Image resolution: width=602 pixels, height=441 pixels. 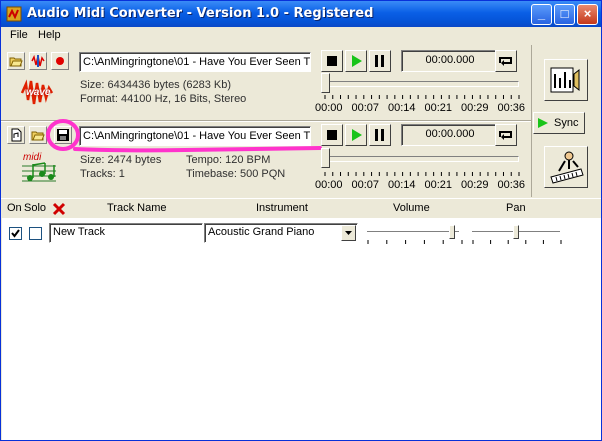 I want to click on wave-size: Size: 6434436 bytes (6283 Kb), so click(x=156, y=85).